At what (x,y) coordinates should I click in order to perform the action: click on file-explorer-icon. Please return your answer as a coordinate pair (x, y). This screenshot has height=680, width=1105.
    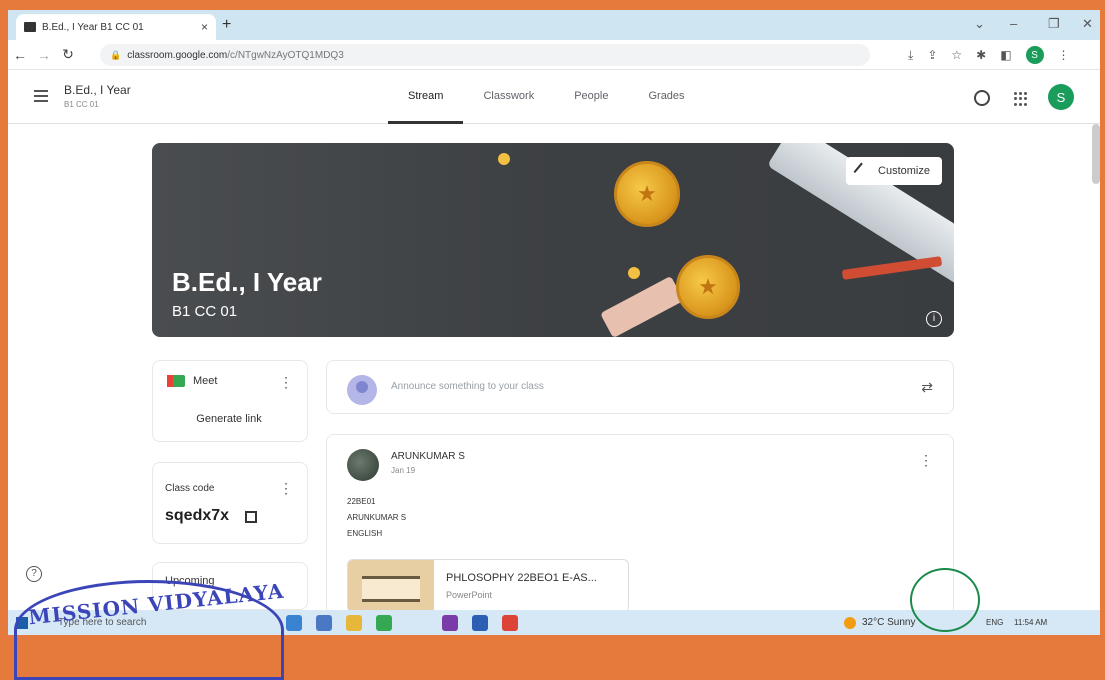
    Looking at the image, I should click on (354, 622).